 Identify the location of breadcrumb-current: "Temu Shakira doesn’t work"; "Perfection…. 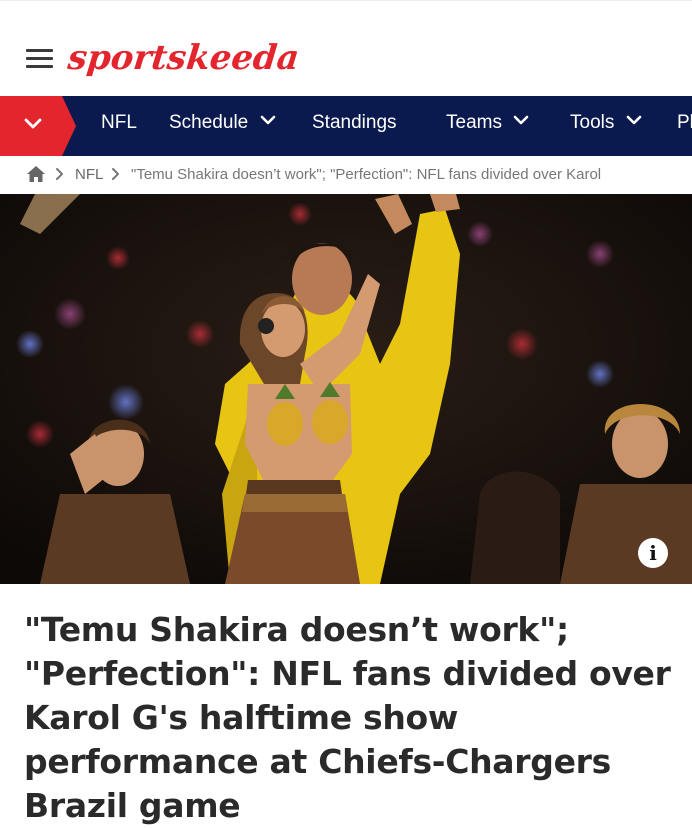
(366, 174).